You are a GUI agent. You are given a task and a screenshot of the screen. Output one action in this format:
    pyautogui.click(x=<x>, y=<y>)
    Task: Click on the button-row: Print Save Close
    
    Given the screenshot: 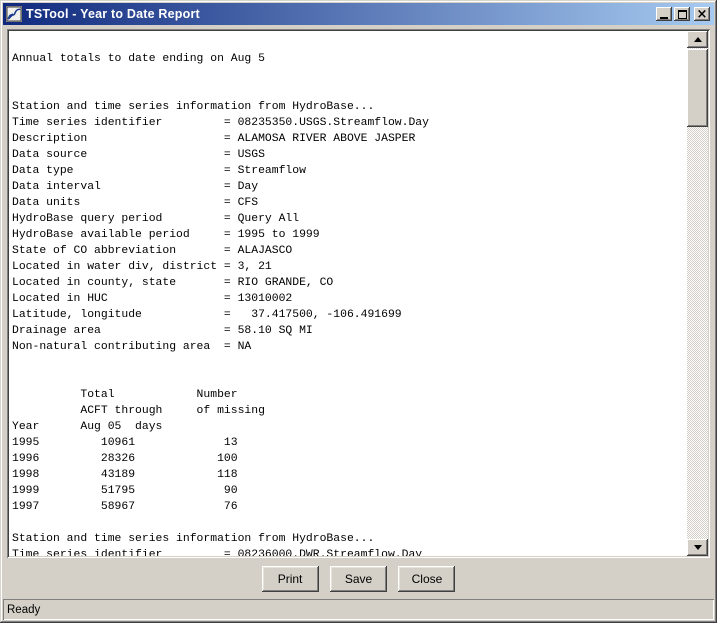 What is the action you would take?
    pyautogui.click(x=358, y=579)
    